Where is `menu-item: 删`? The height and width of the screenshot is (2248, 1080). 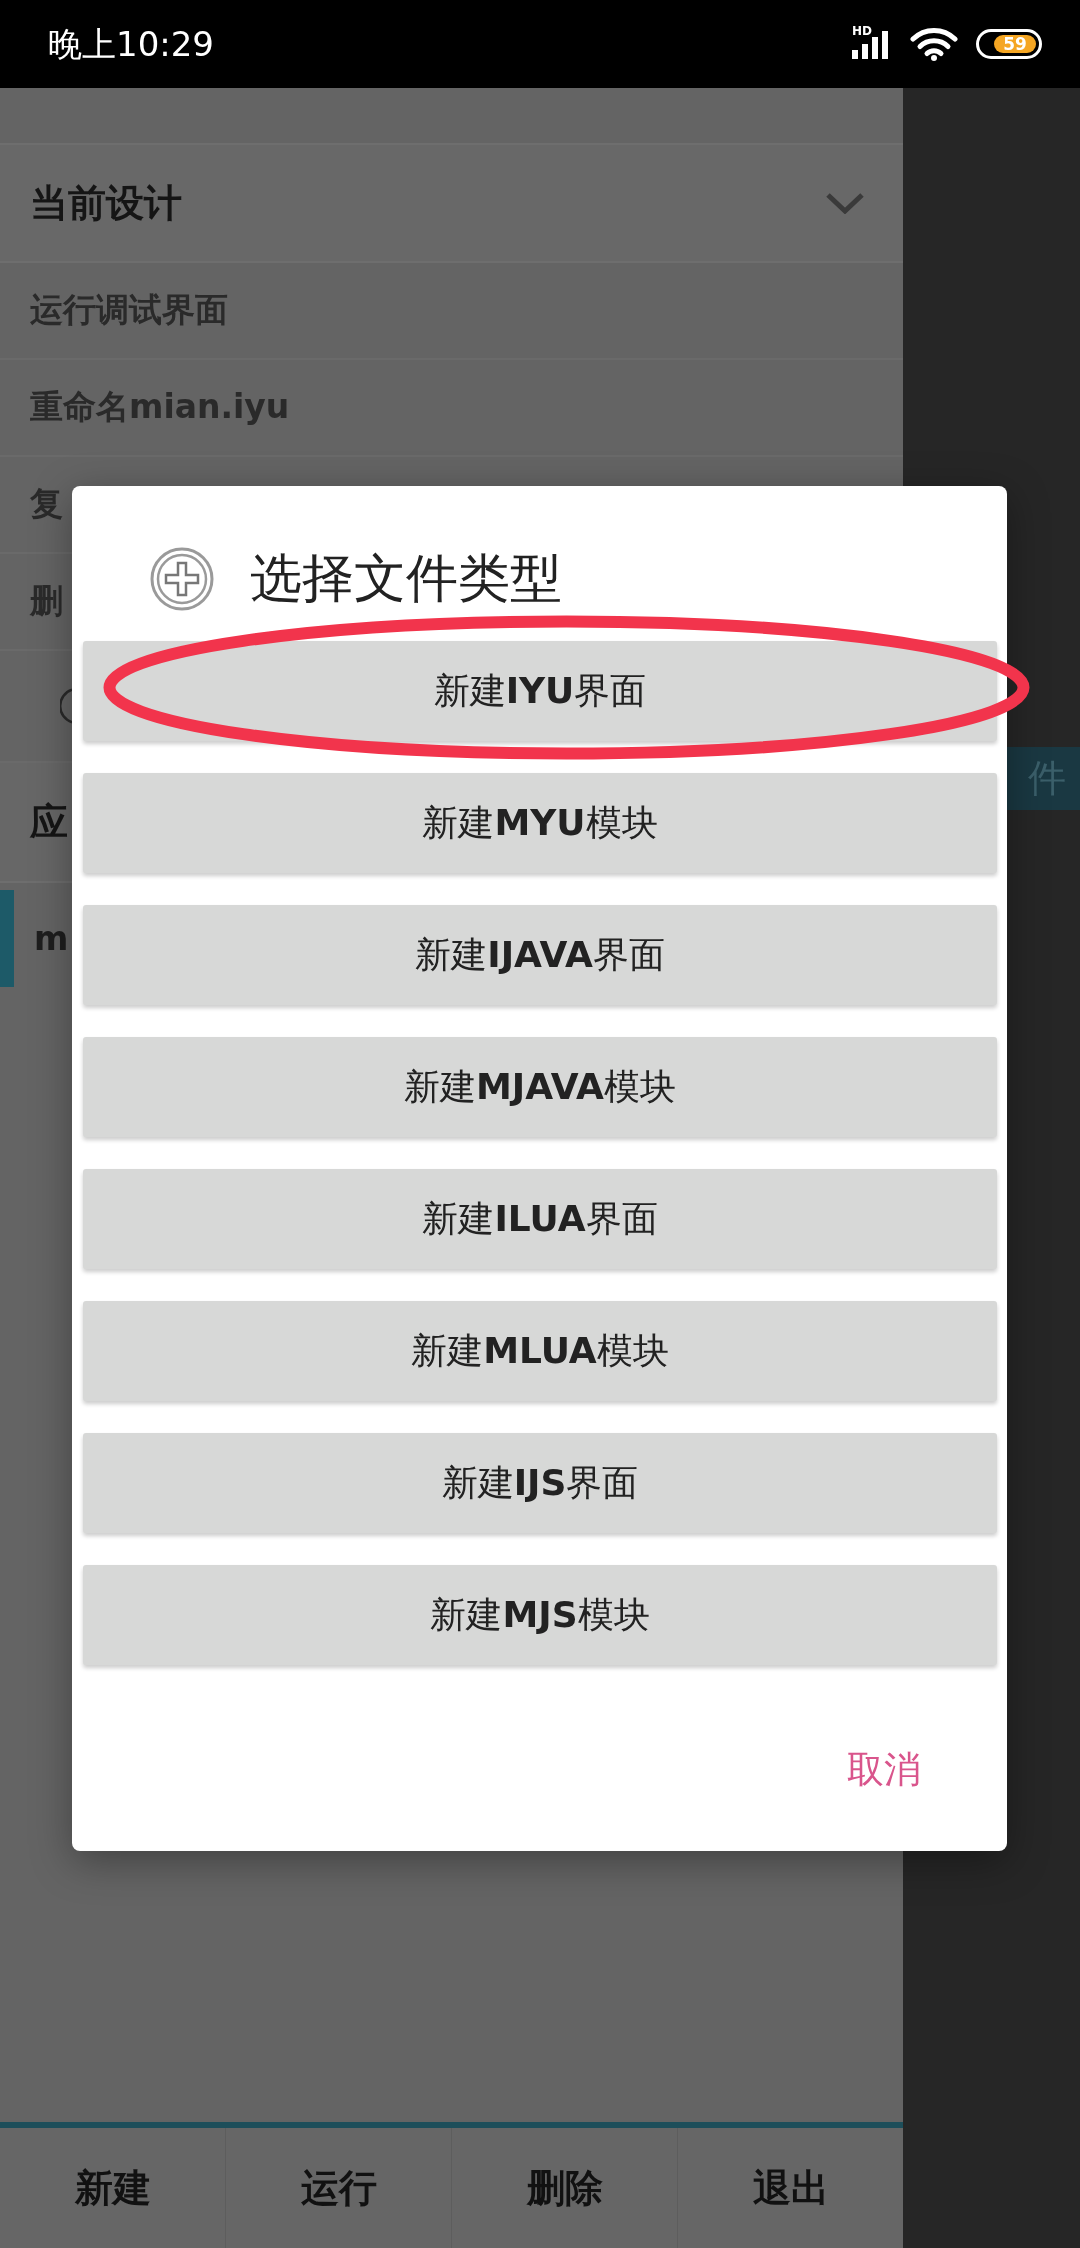
menu-item: 删 is located at coordinates (46, 601).